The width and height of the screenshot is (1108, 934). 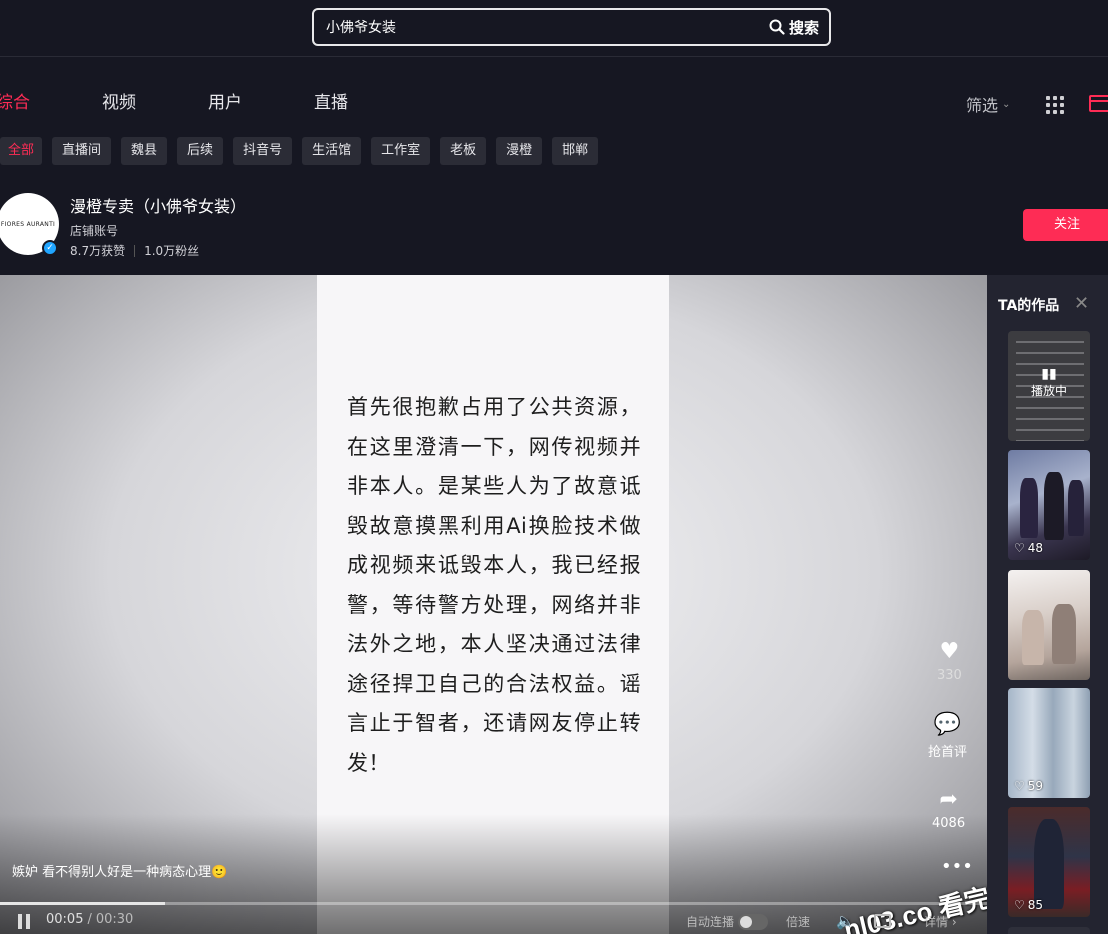 What do you see at coordinates (1029, 306) in the screenshot?
I see `panel-title: TA的作品` at bounding box center [1029, 306].